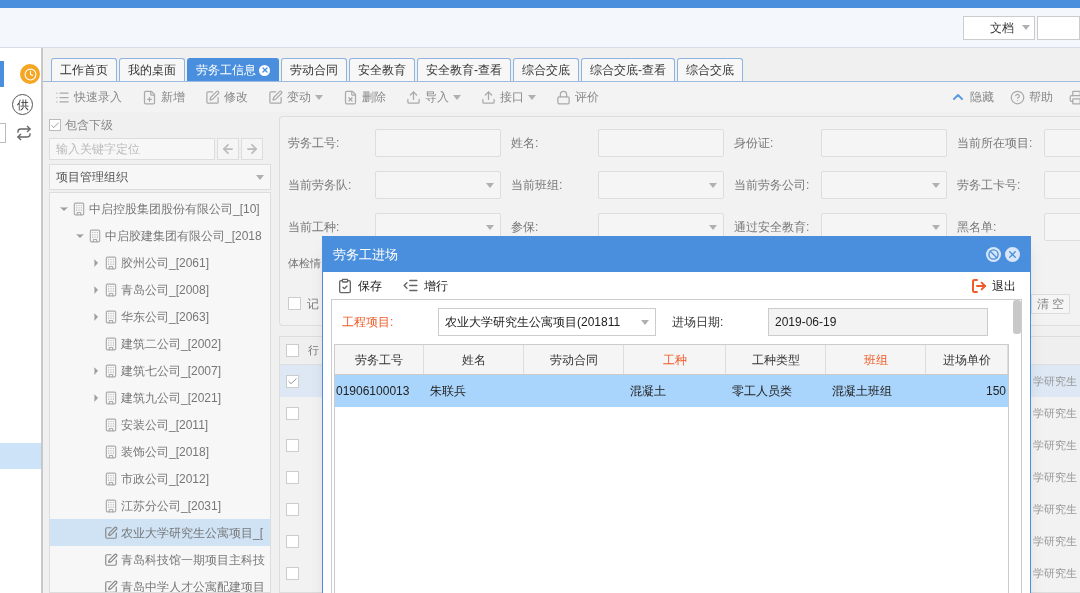  What do you see at coordinates (977, 227) in the screenshot?
I see `field-label: 黑名单:` at bounding box center [977, 227].